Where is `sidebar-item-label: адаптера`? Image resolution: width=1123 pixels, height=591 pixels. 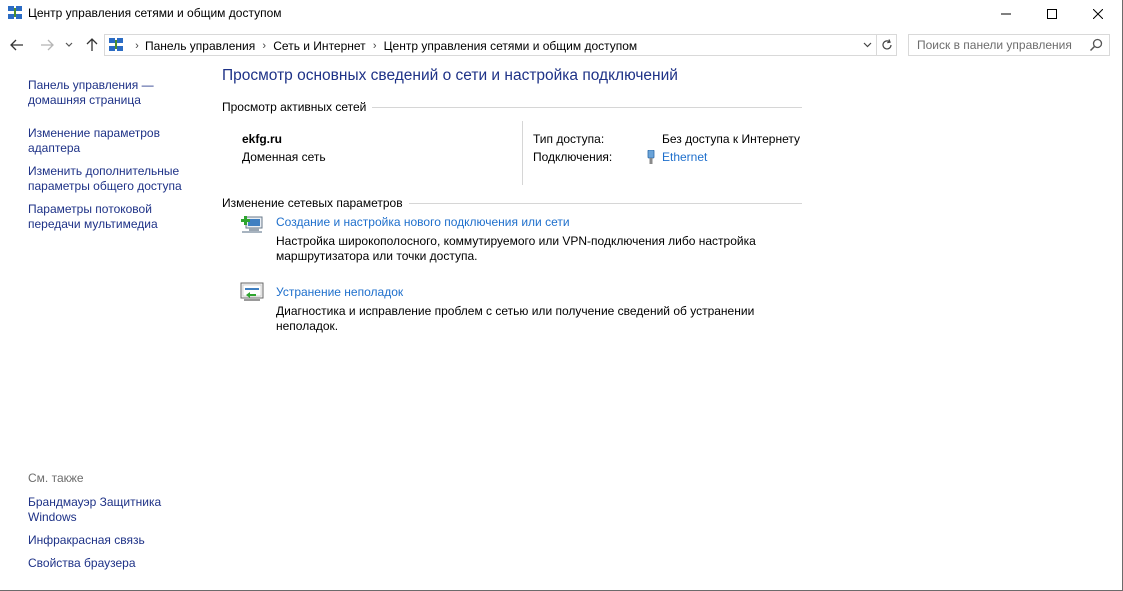
sidebar-item-label: адаптера is located at coordinates (54, 148).